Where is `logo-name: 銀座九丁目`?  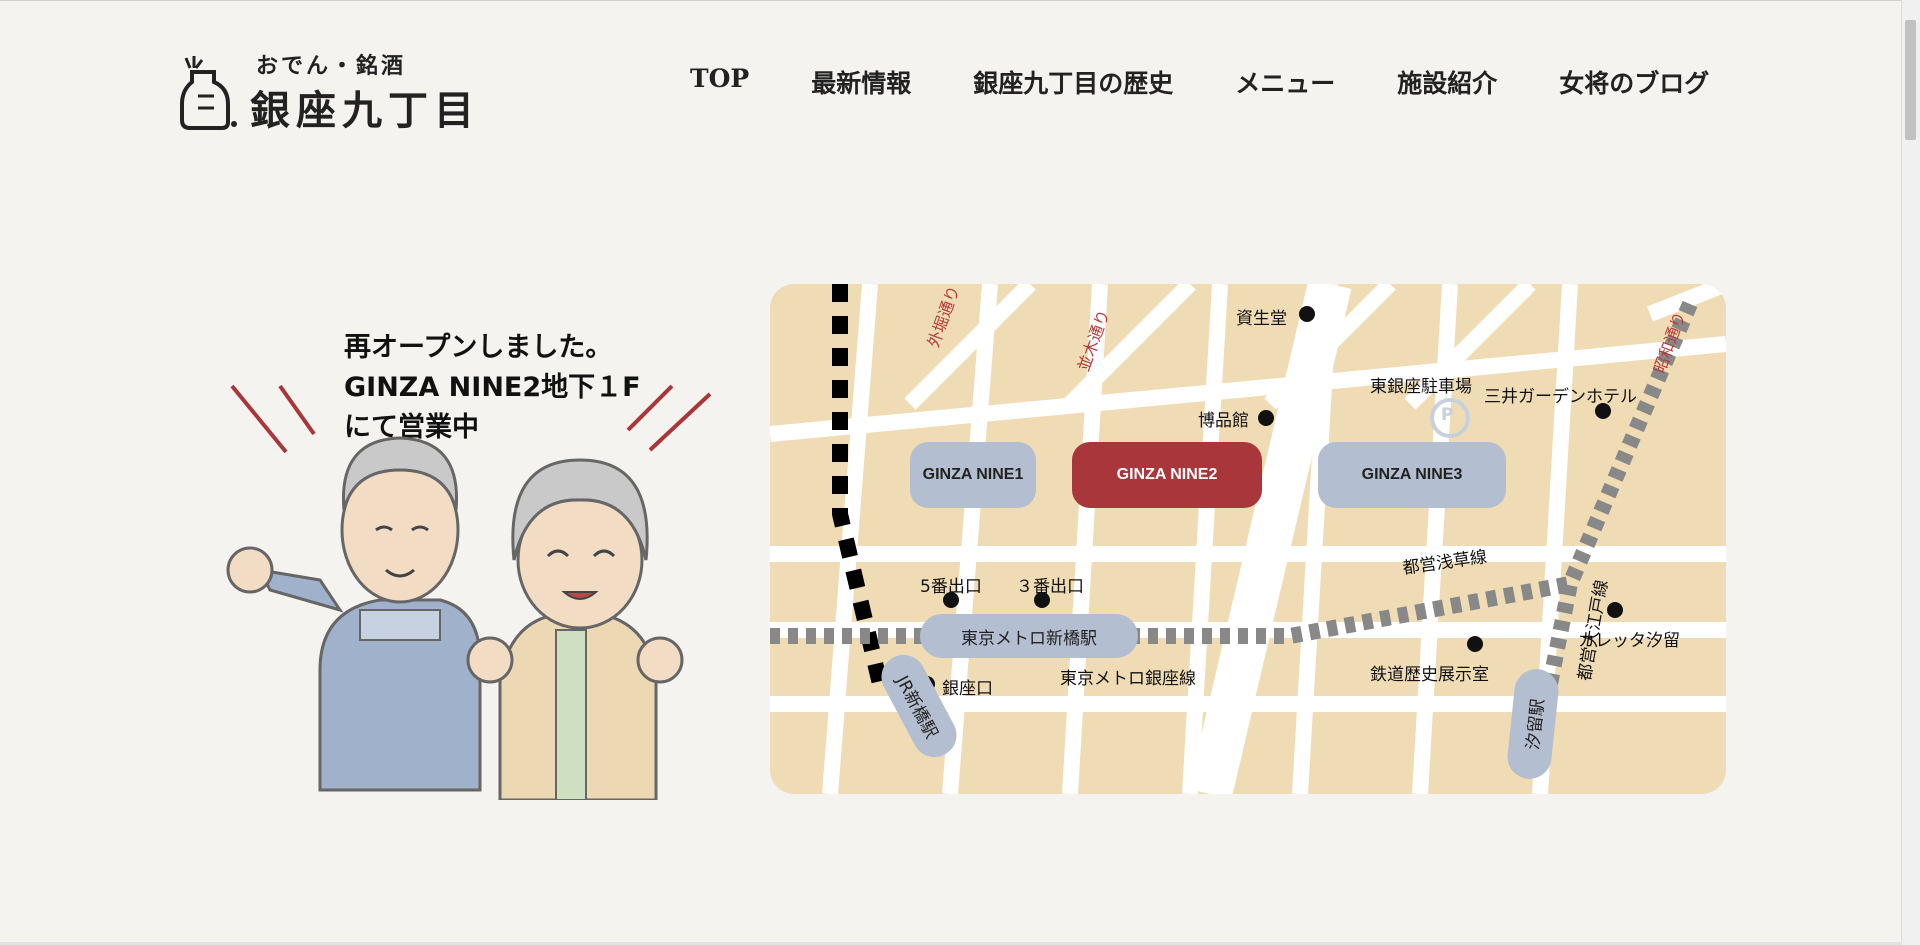
logo-name: 銀座九丁目 is located at coordinates (365, 111).